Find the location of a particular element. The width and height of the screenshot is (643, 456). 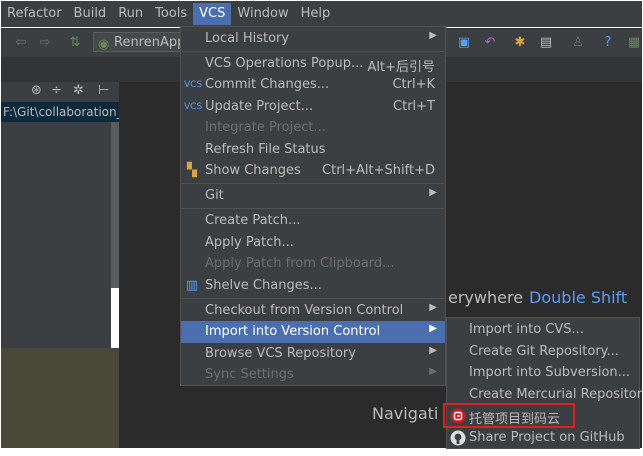

shortcut-label: Ctrl+Alt+Shift+D is located at coordinates (378, 170).